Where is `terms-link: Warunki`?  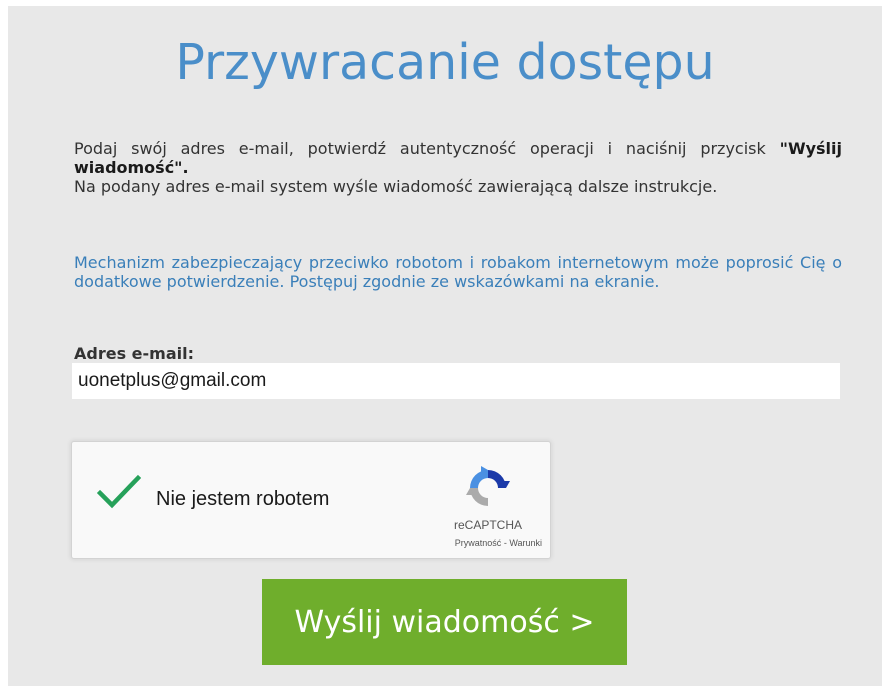
terms-link: Warunki is located at coordinates (525, 543).